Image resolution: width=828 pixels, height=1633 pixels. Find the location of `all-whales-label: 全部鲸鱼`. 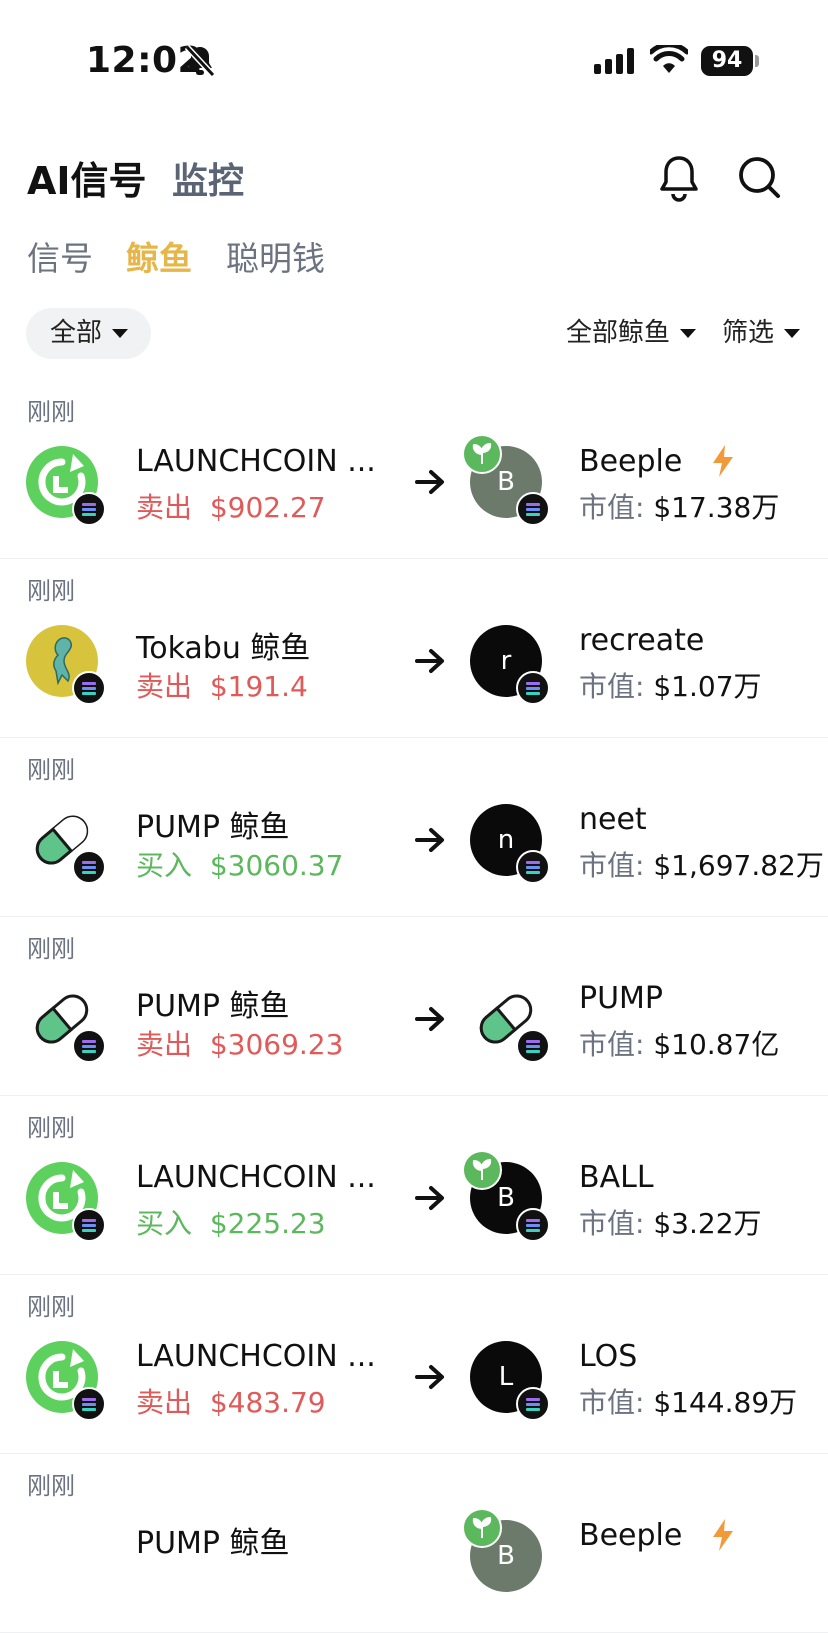

all-whales-label: 全部鲸鱼 is located at coordinates (618, 333).